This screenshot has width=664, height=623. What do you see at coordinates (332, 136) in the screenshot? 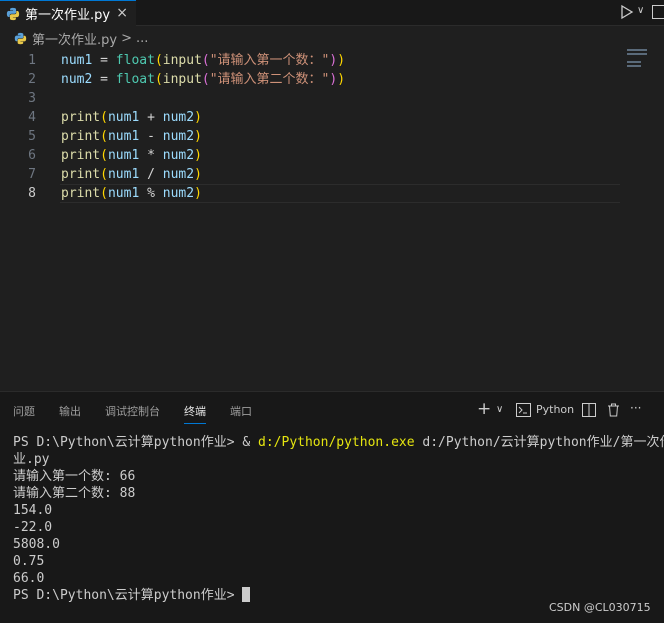
I see `code-line: 5 print(num1 - num2)` at bounding box center [332, 136].